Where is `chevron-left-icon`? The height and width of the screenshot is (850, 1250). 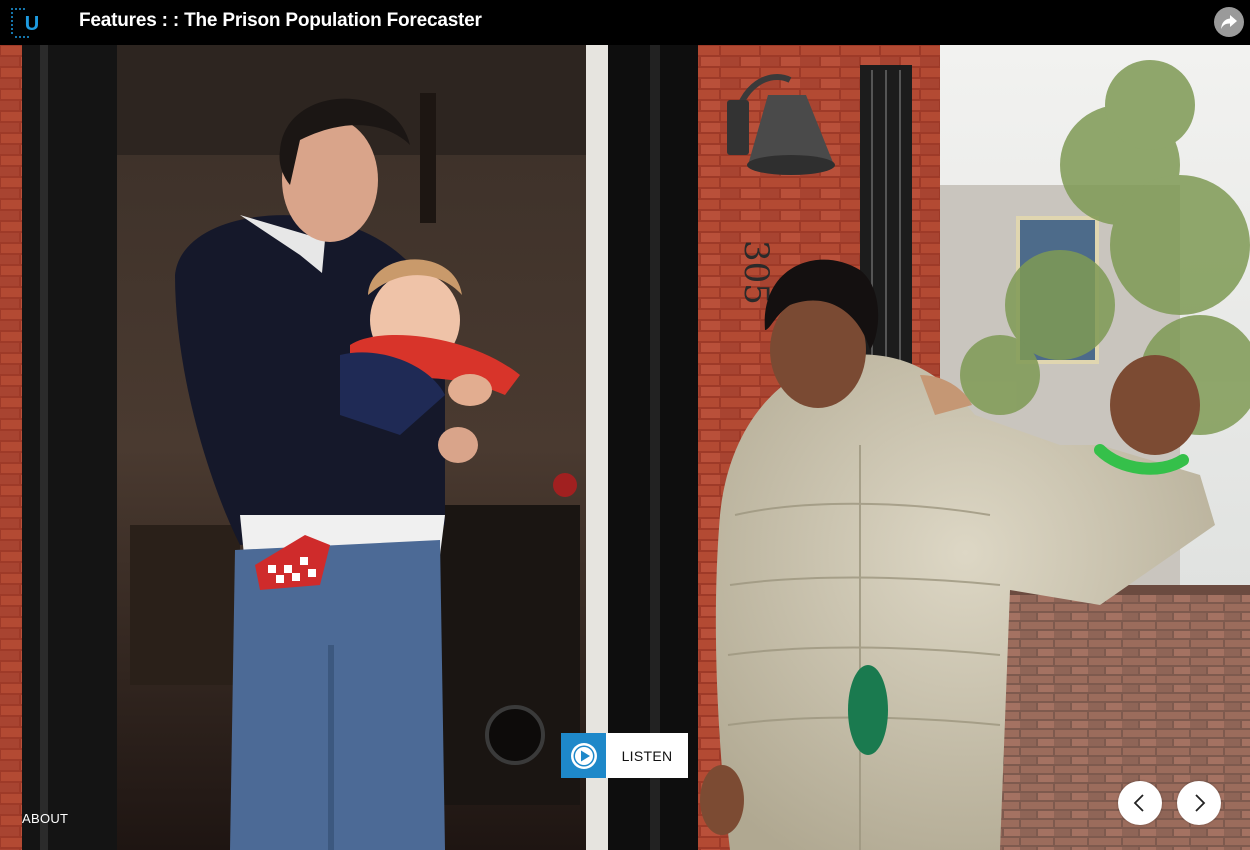
chevron-left-icon is located at coordinates (1138, 803).